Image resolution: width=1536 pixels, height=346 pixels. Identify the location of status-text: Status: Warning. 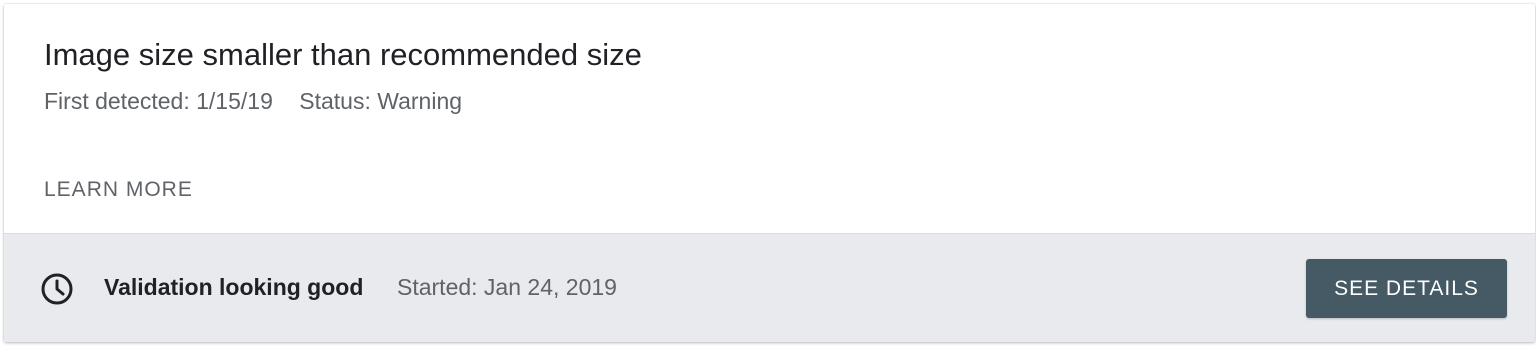
(381, 101).